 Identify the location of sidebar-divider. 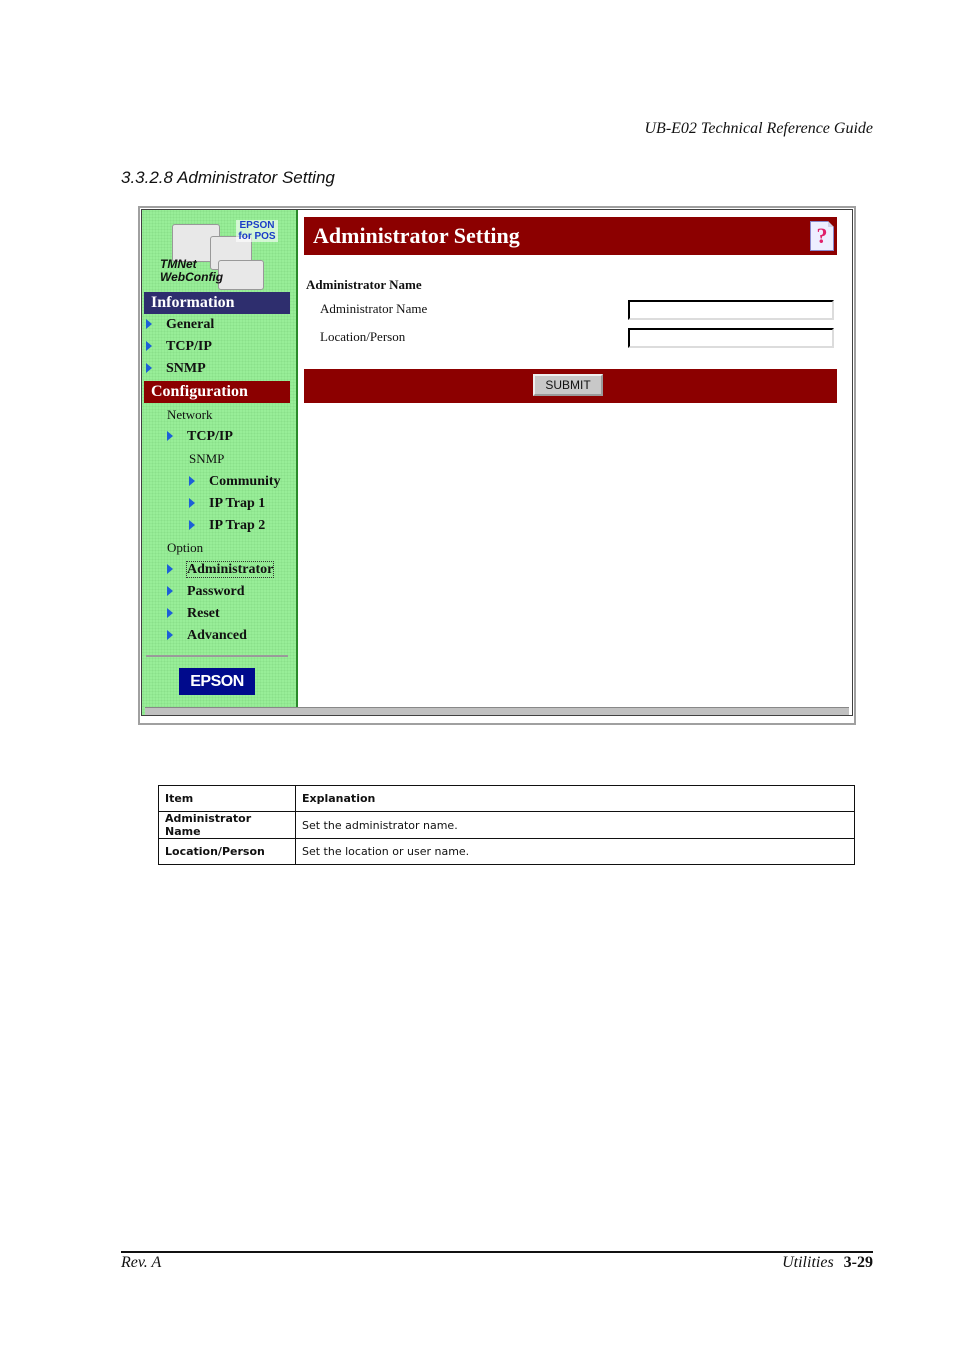
(217, 656).